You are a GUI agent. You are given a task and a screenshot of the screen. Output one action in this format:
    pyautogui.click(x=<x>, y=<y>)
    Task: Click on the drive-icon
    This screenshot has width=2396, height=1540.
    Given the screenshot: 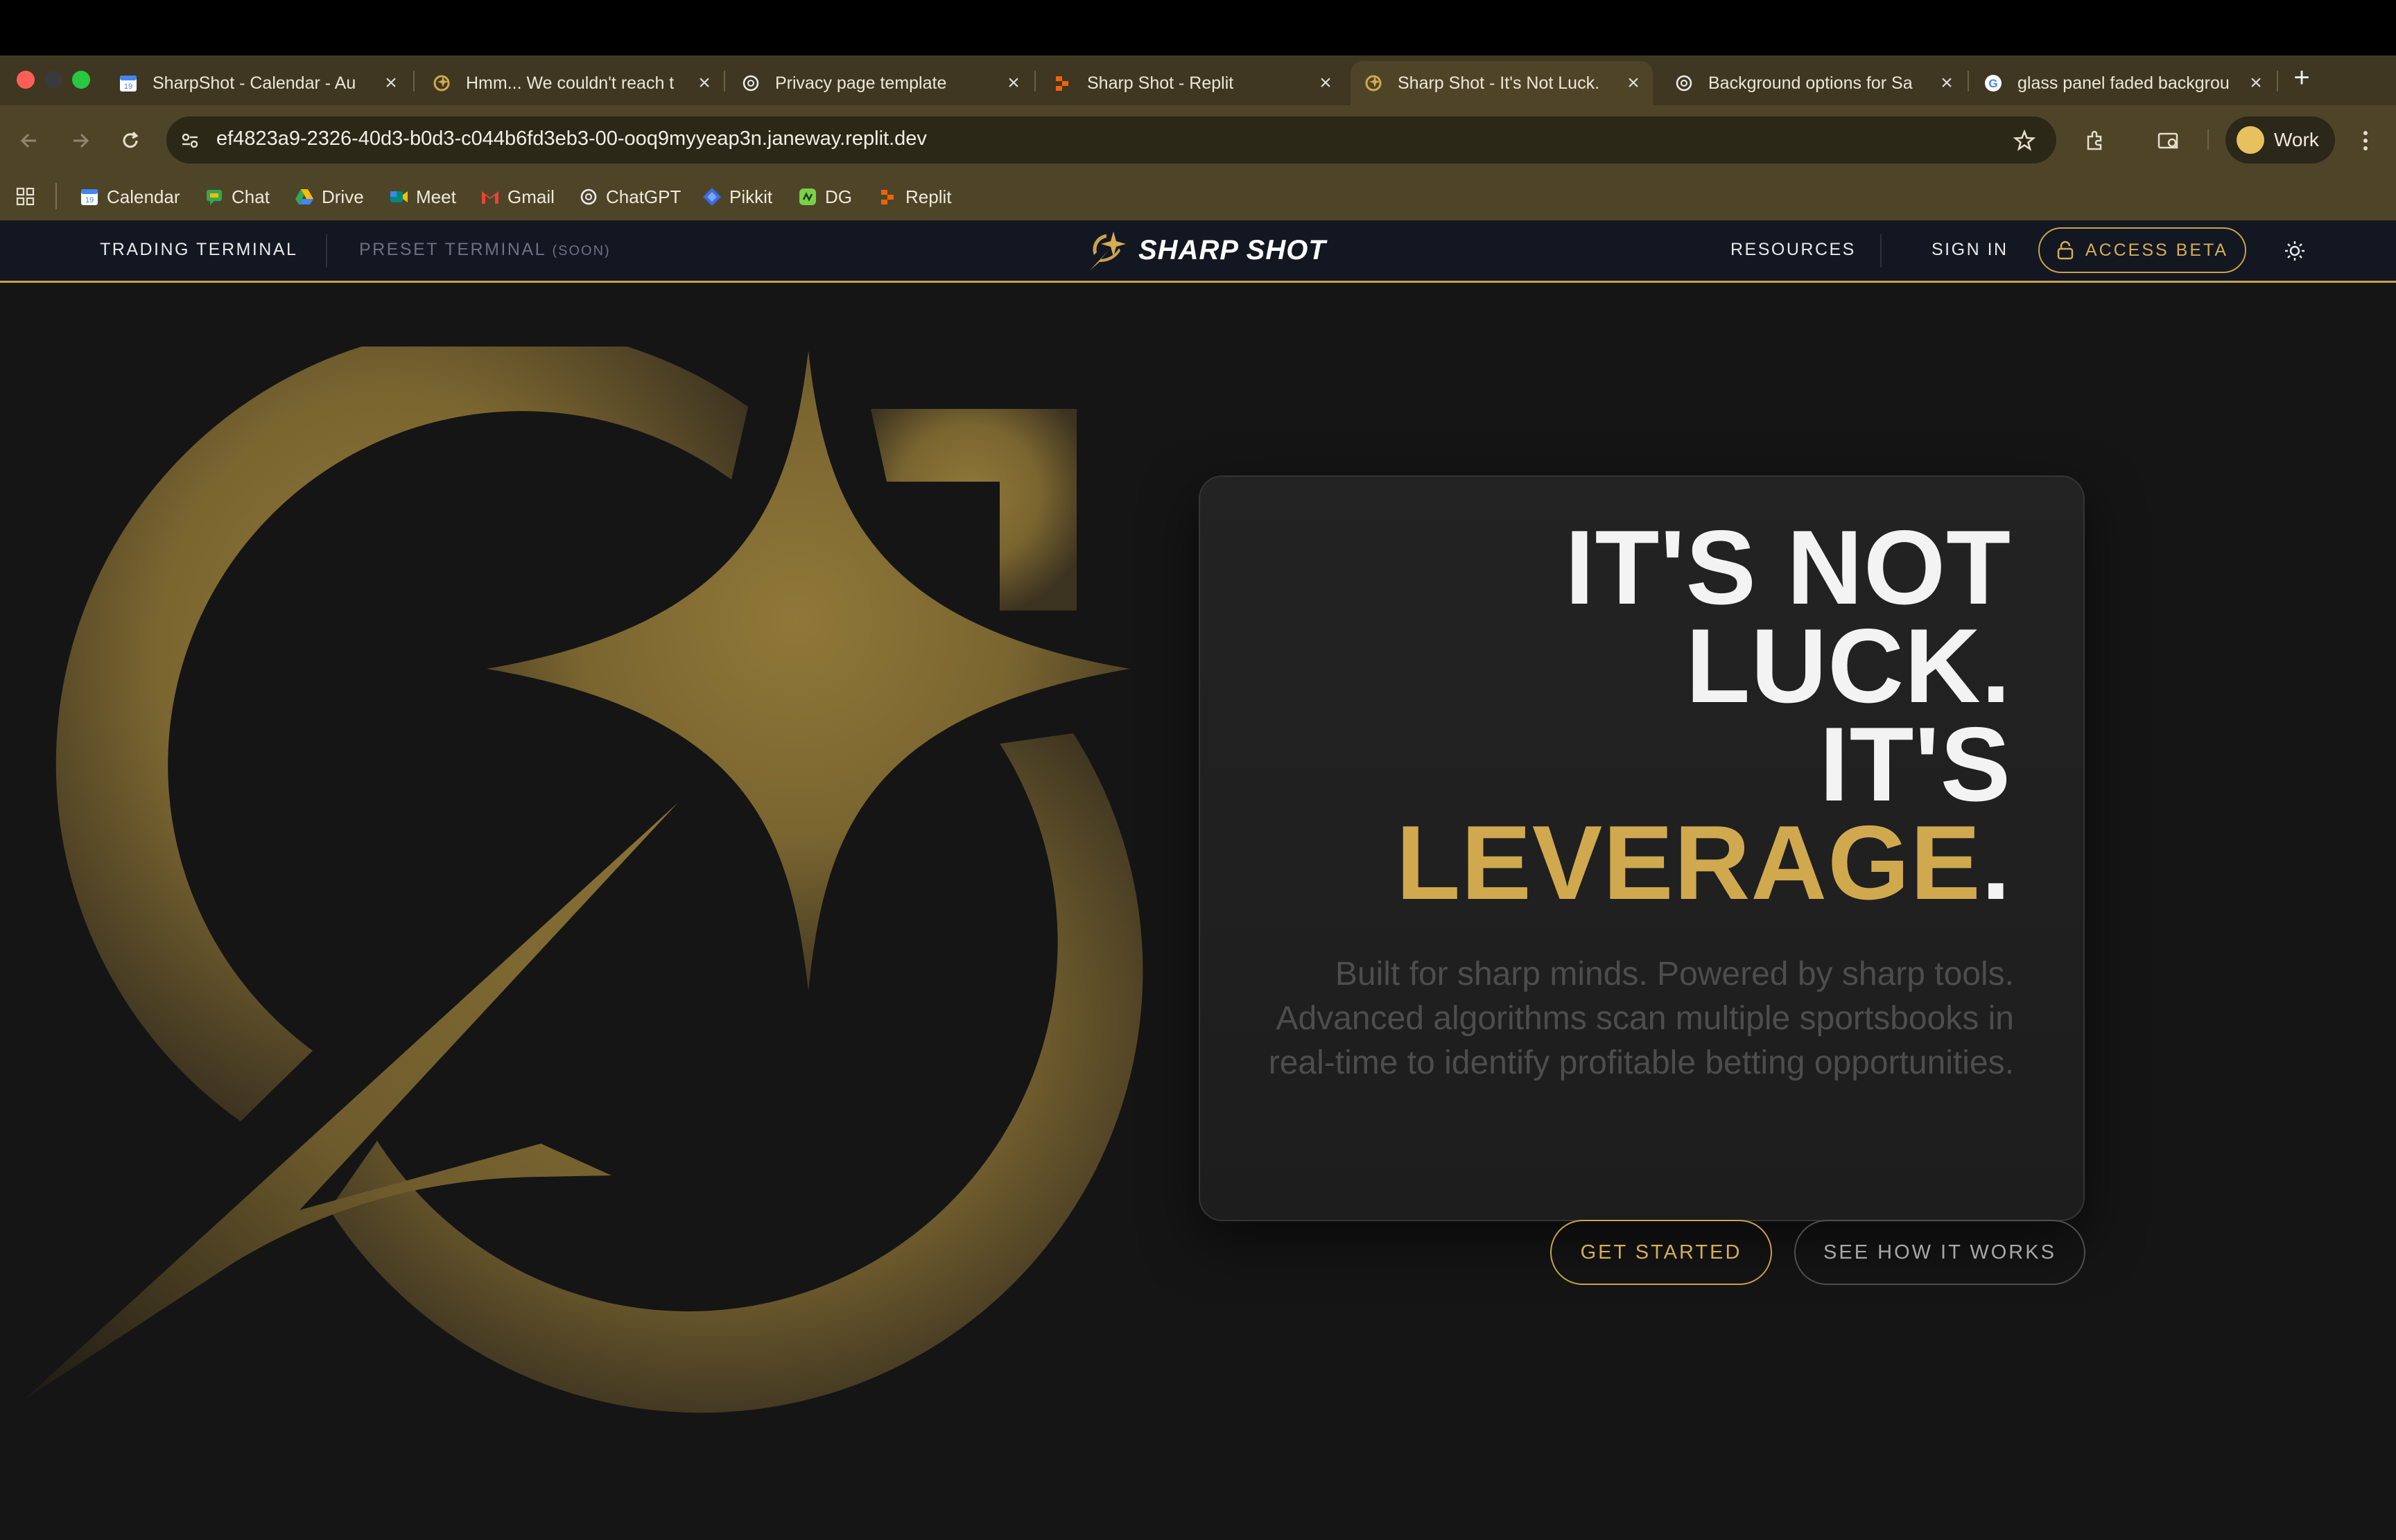 What is the action you would take?
    pyautogui.click(x=304, y=196)
    